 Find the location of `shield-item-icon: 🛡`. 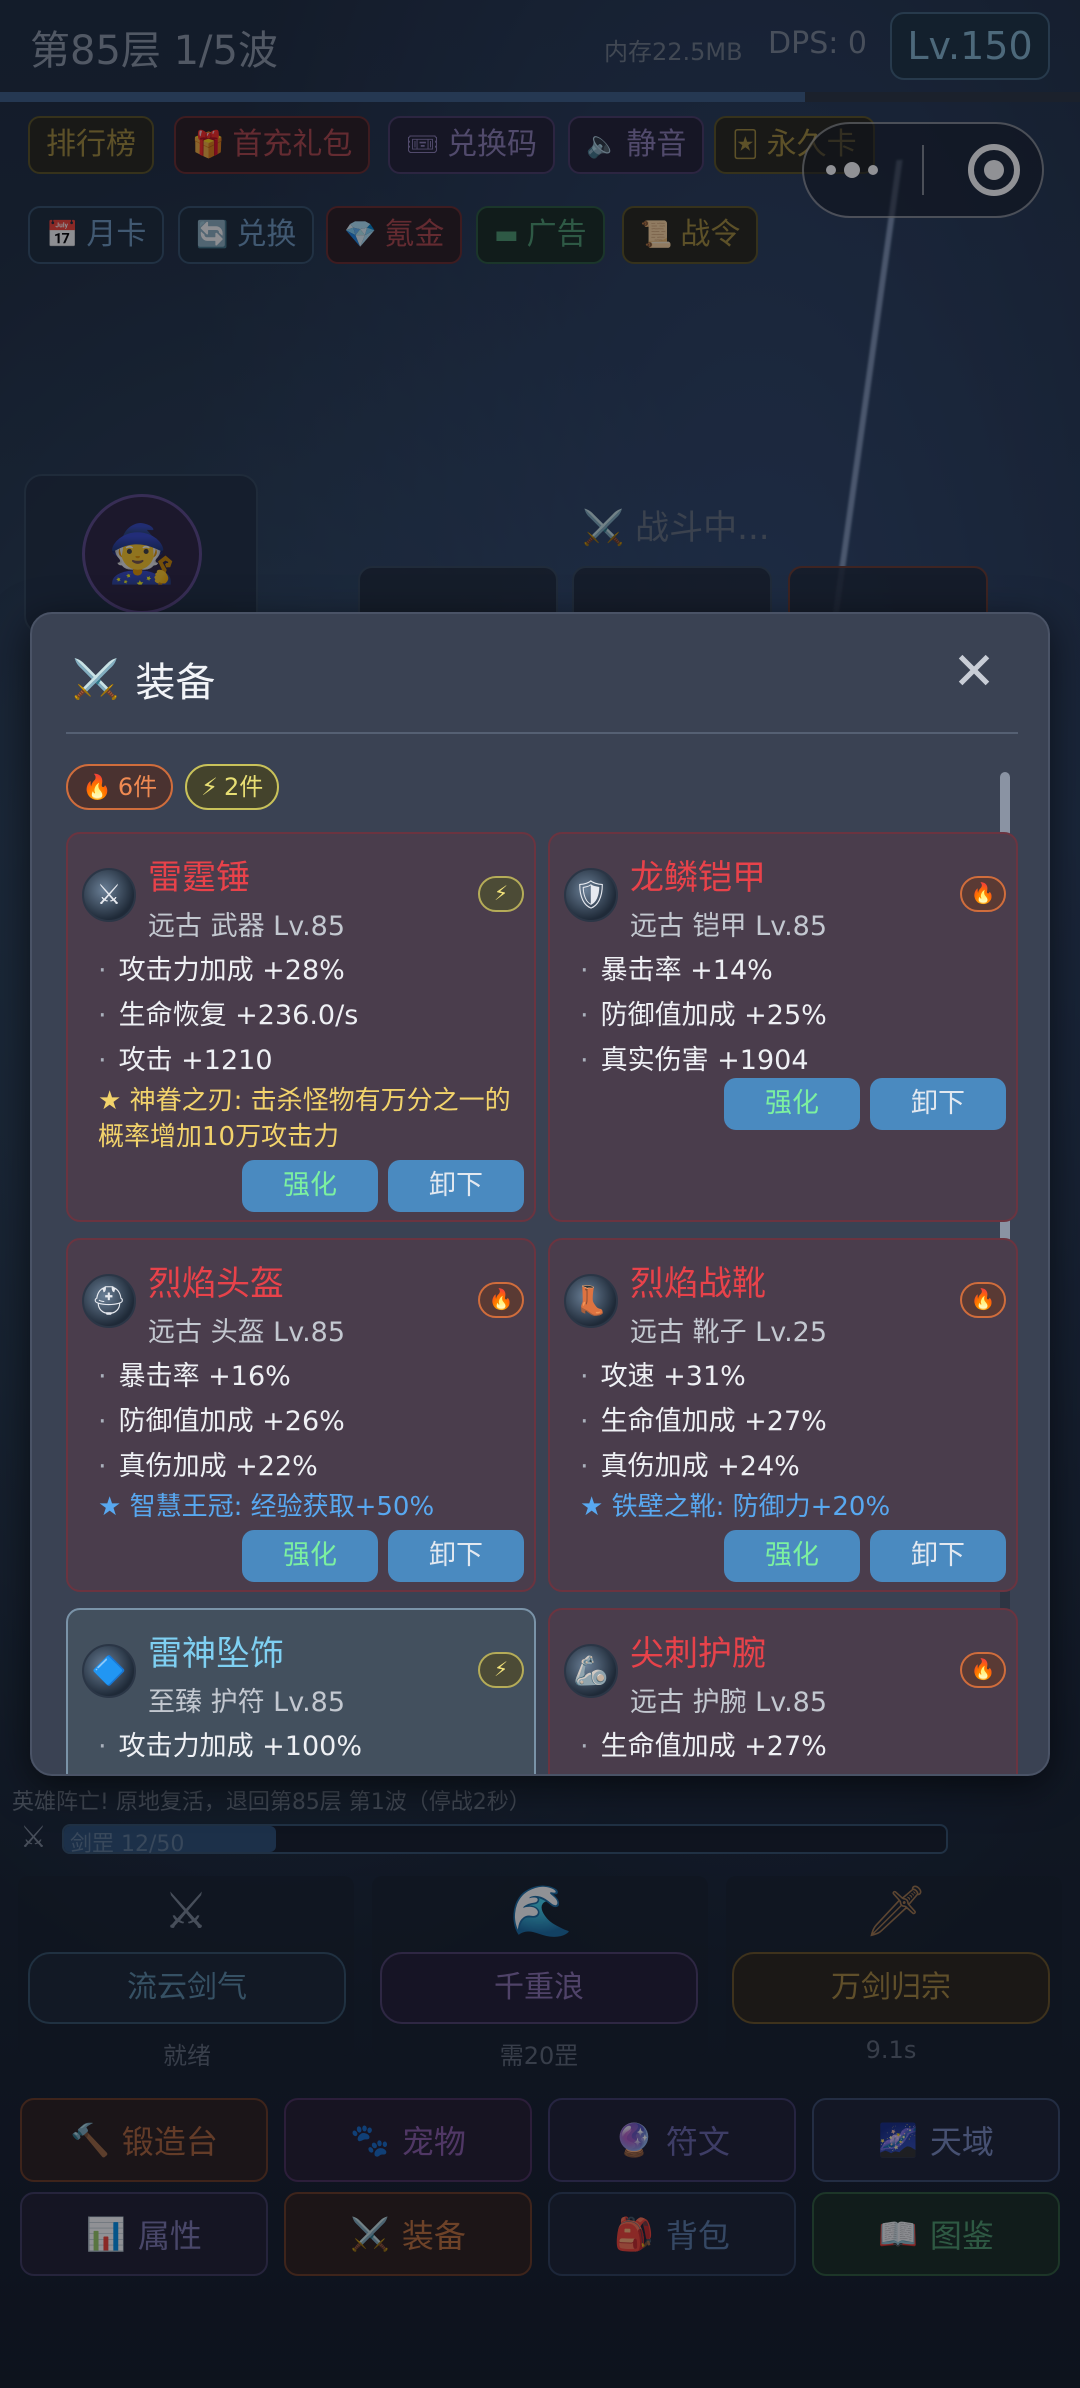

shield-item-icon: 🛡 is located at coordinates (591, 895).